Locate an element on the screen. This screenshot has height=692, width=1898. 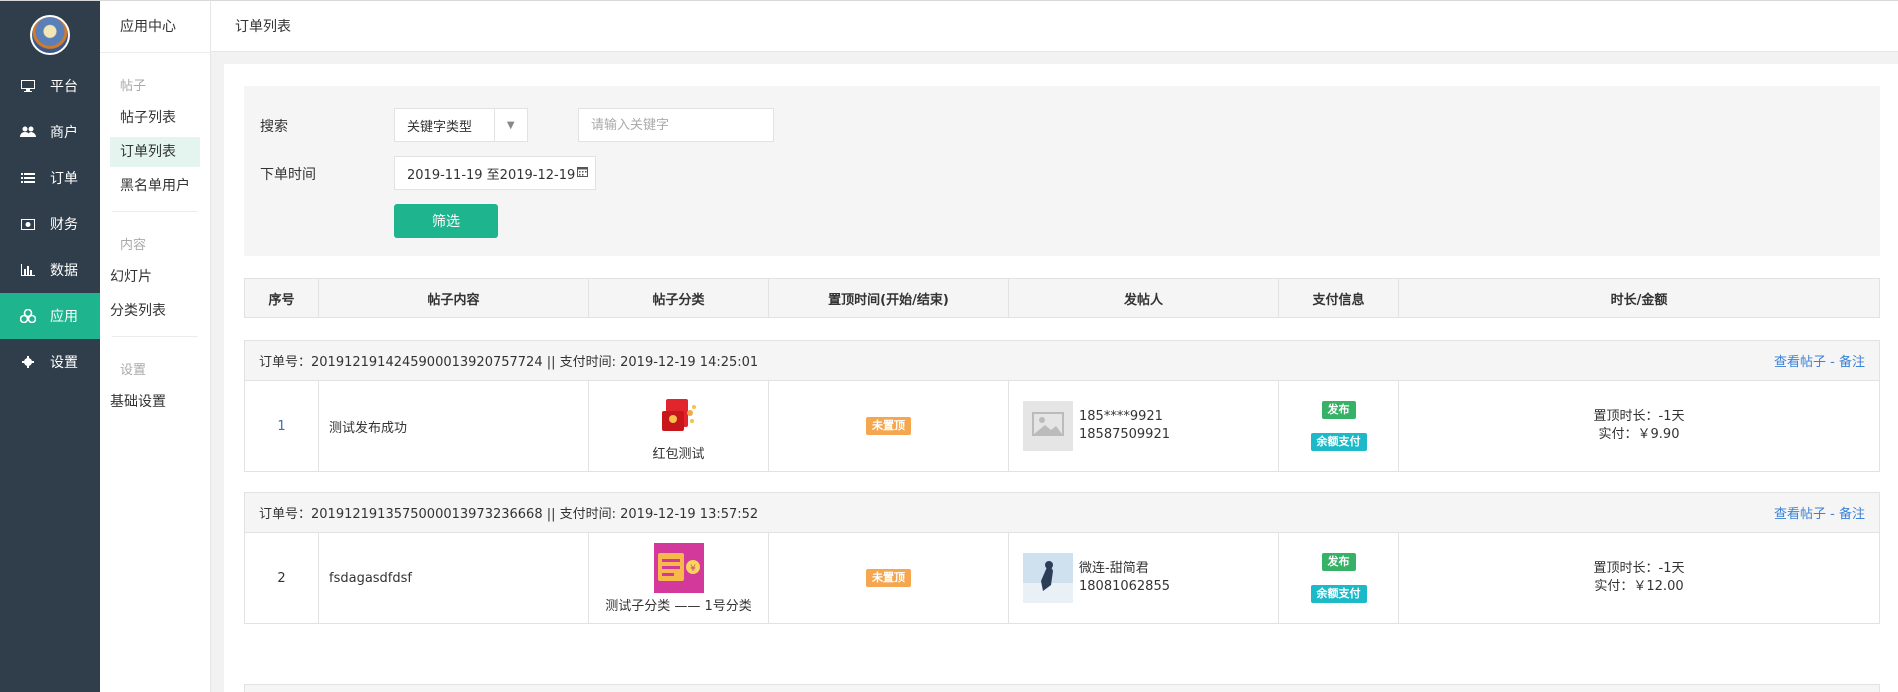
subnav-title: 应用中心 is located at coordinates (155, 27).